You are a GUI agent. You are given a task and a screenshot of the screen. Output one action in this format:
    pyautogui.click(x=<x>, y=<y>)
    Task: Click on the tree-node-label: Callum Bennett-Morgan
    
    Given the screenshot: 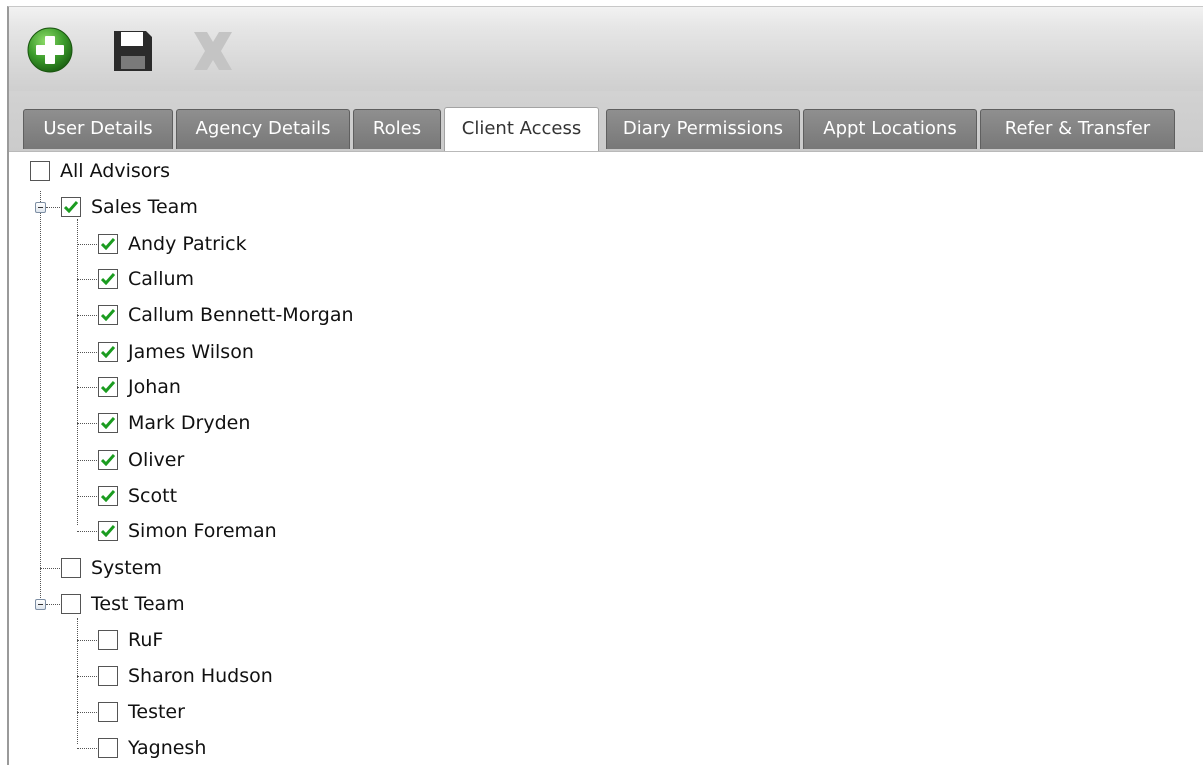 What is the action you would take?
    pyautogui.click(x=241, y=315)
    